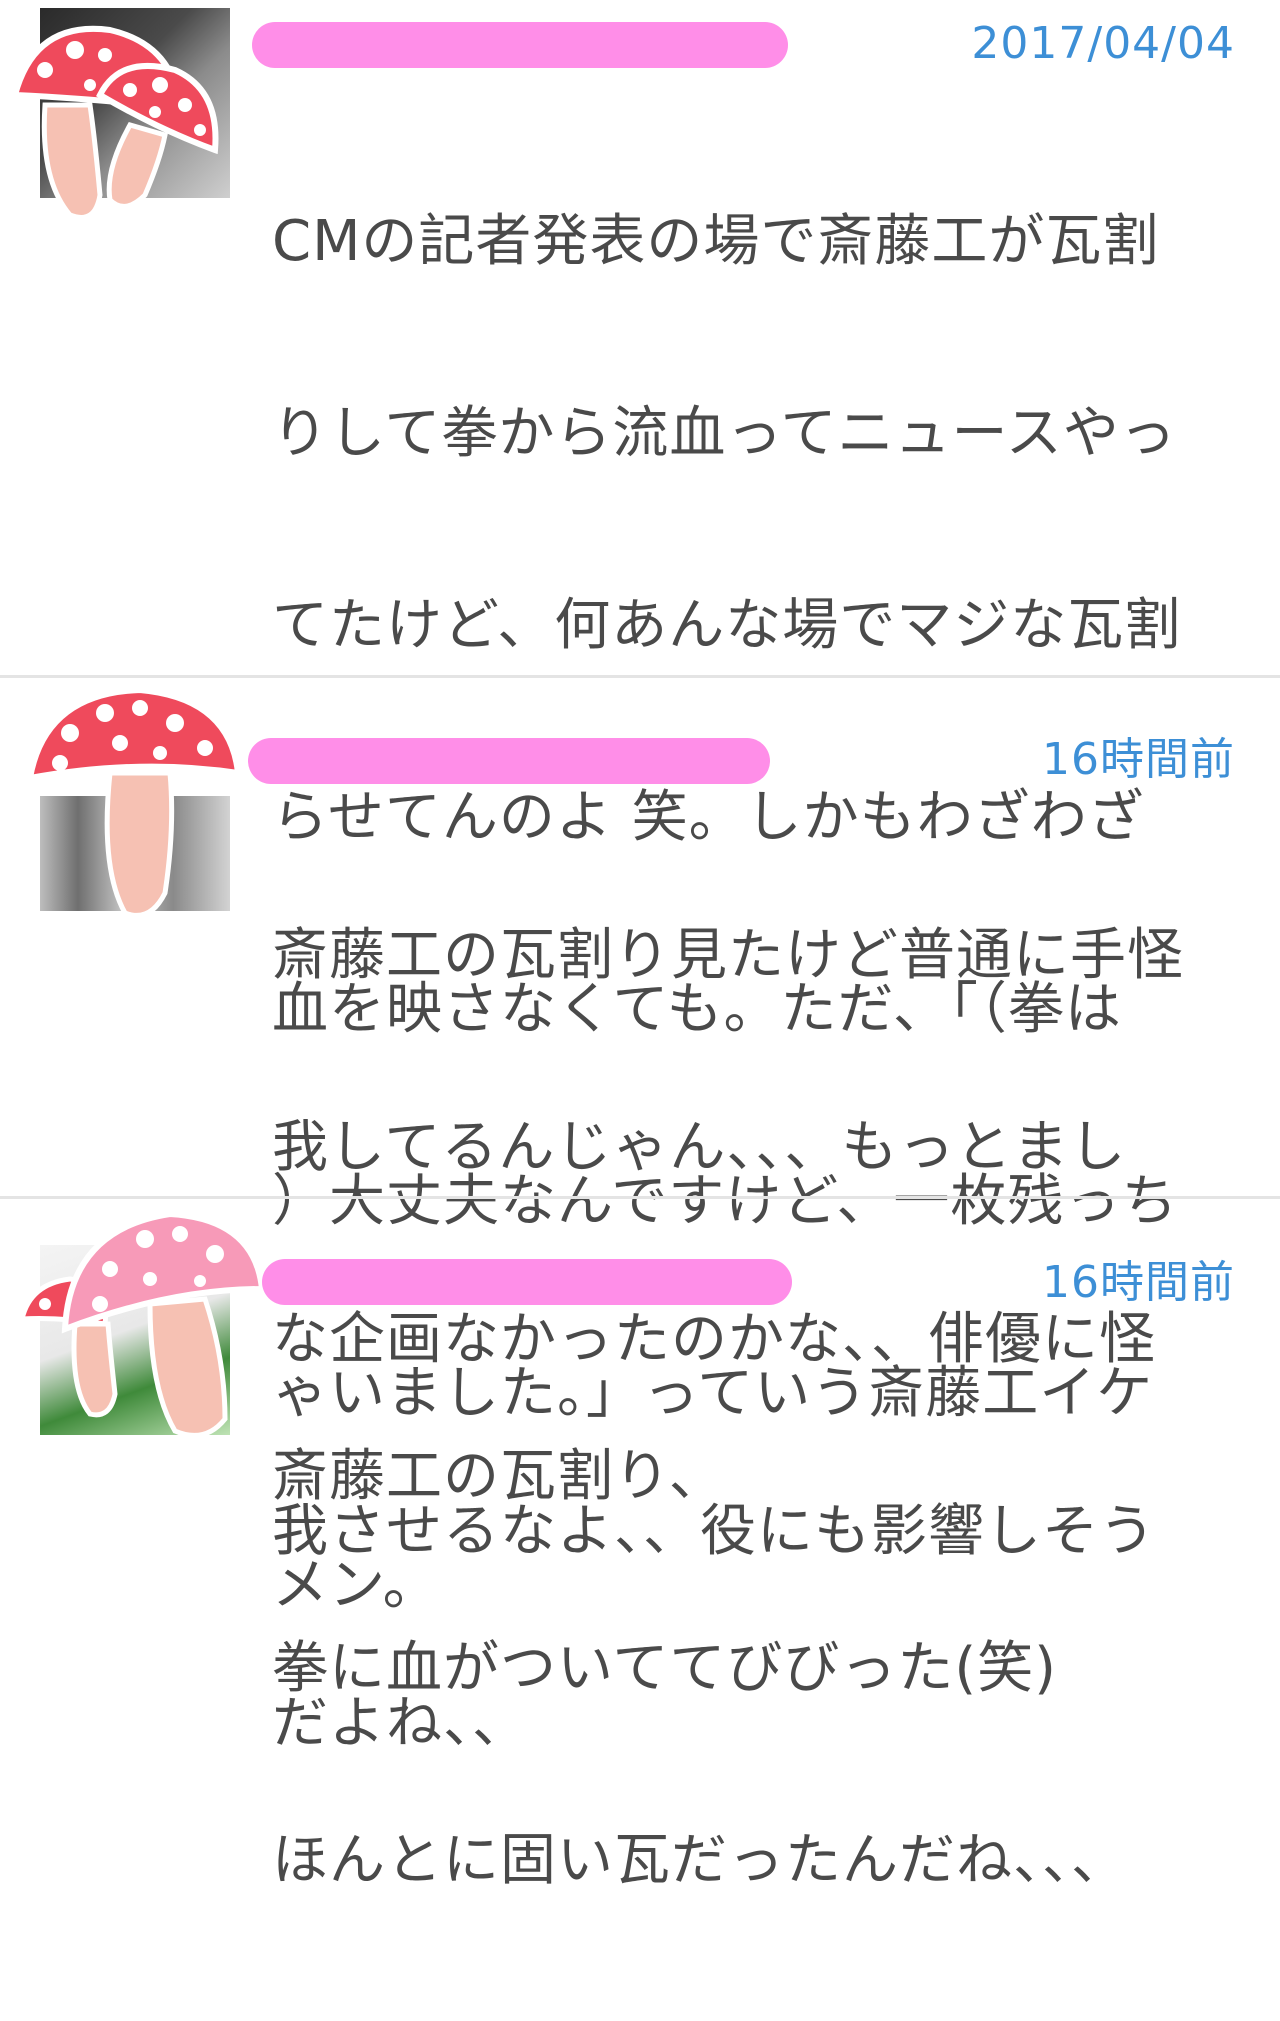 Image resolution: width=1280 pixels, height=2021 pixels. I want to click on comment-text-line: 我してるんじゃん、、、もっとまし, so click(699, 1147).